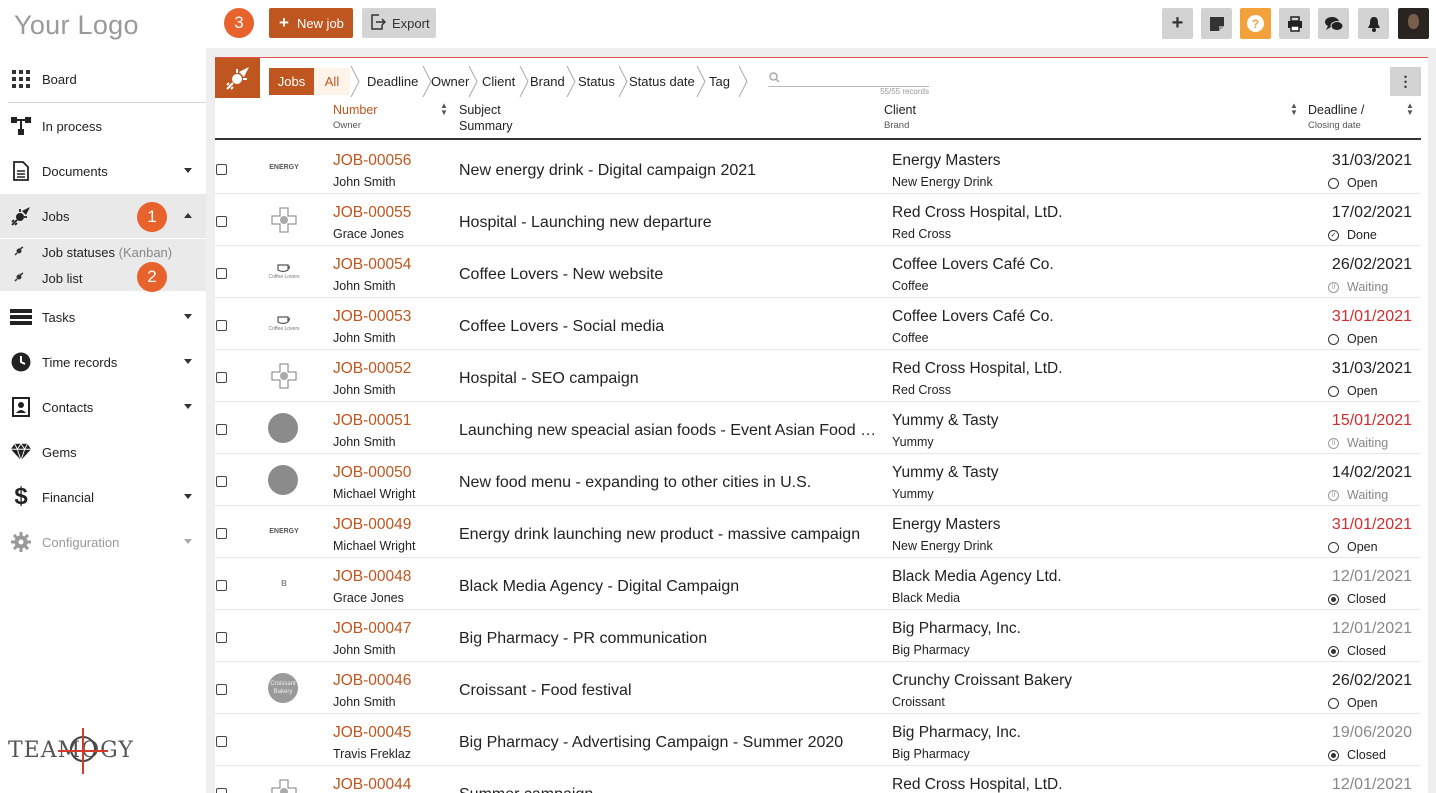 This screenshot has height=793, width=1436. I want to click on filter-status: Status, so click(596, 81).